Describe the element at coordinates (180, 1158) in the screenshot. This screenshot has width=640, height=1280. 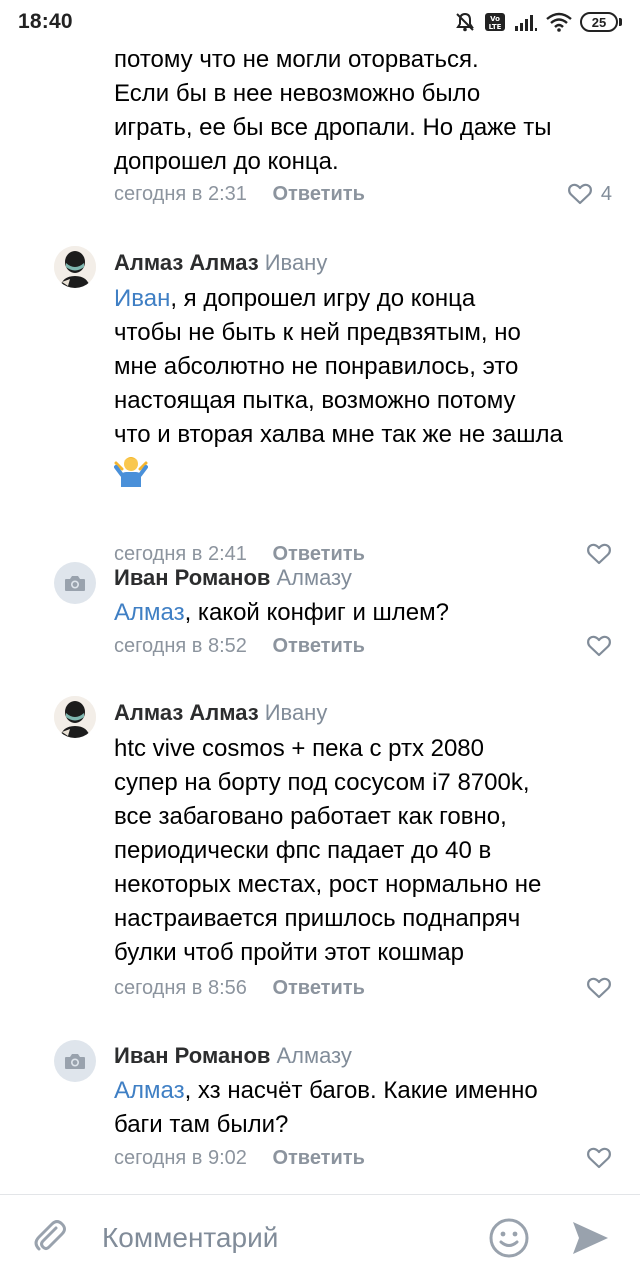
I see `comment-time: сегодня в 9:02` at that location.